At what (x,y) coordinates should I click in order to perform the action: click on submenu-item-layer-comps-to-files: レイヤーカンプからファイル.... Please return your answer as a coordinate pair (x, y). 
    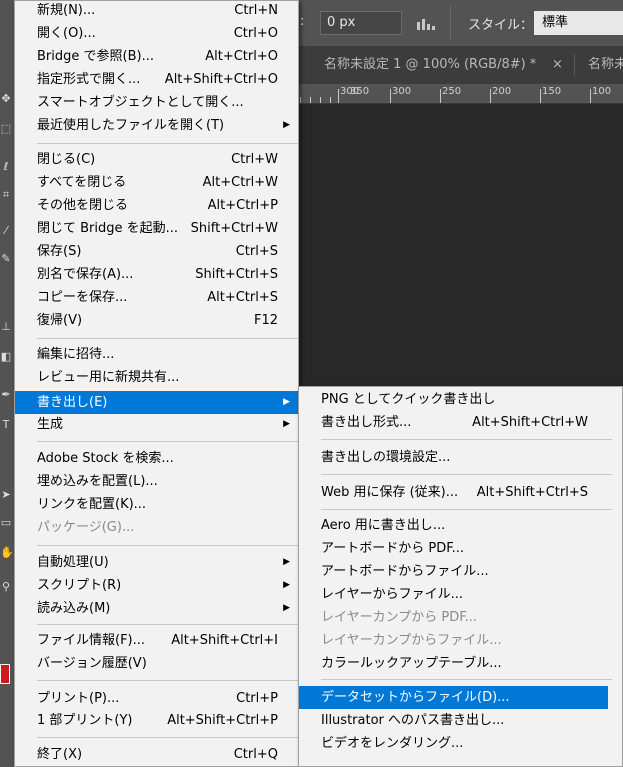
    Looking at the image, I should click on (411, 640).